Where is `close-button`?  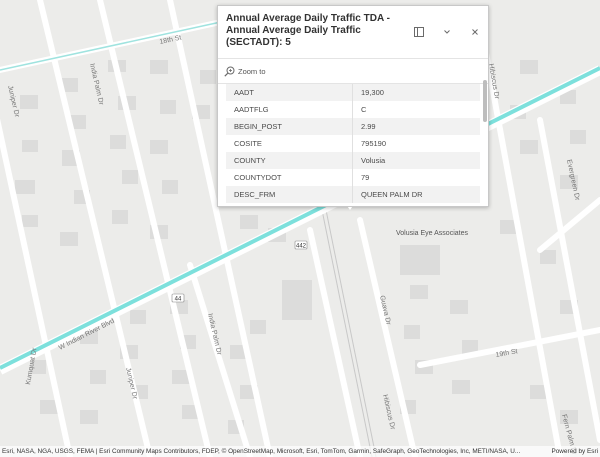 close-button is located at coordinates (475, 32).